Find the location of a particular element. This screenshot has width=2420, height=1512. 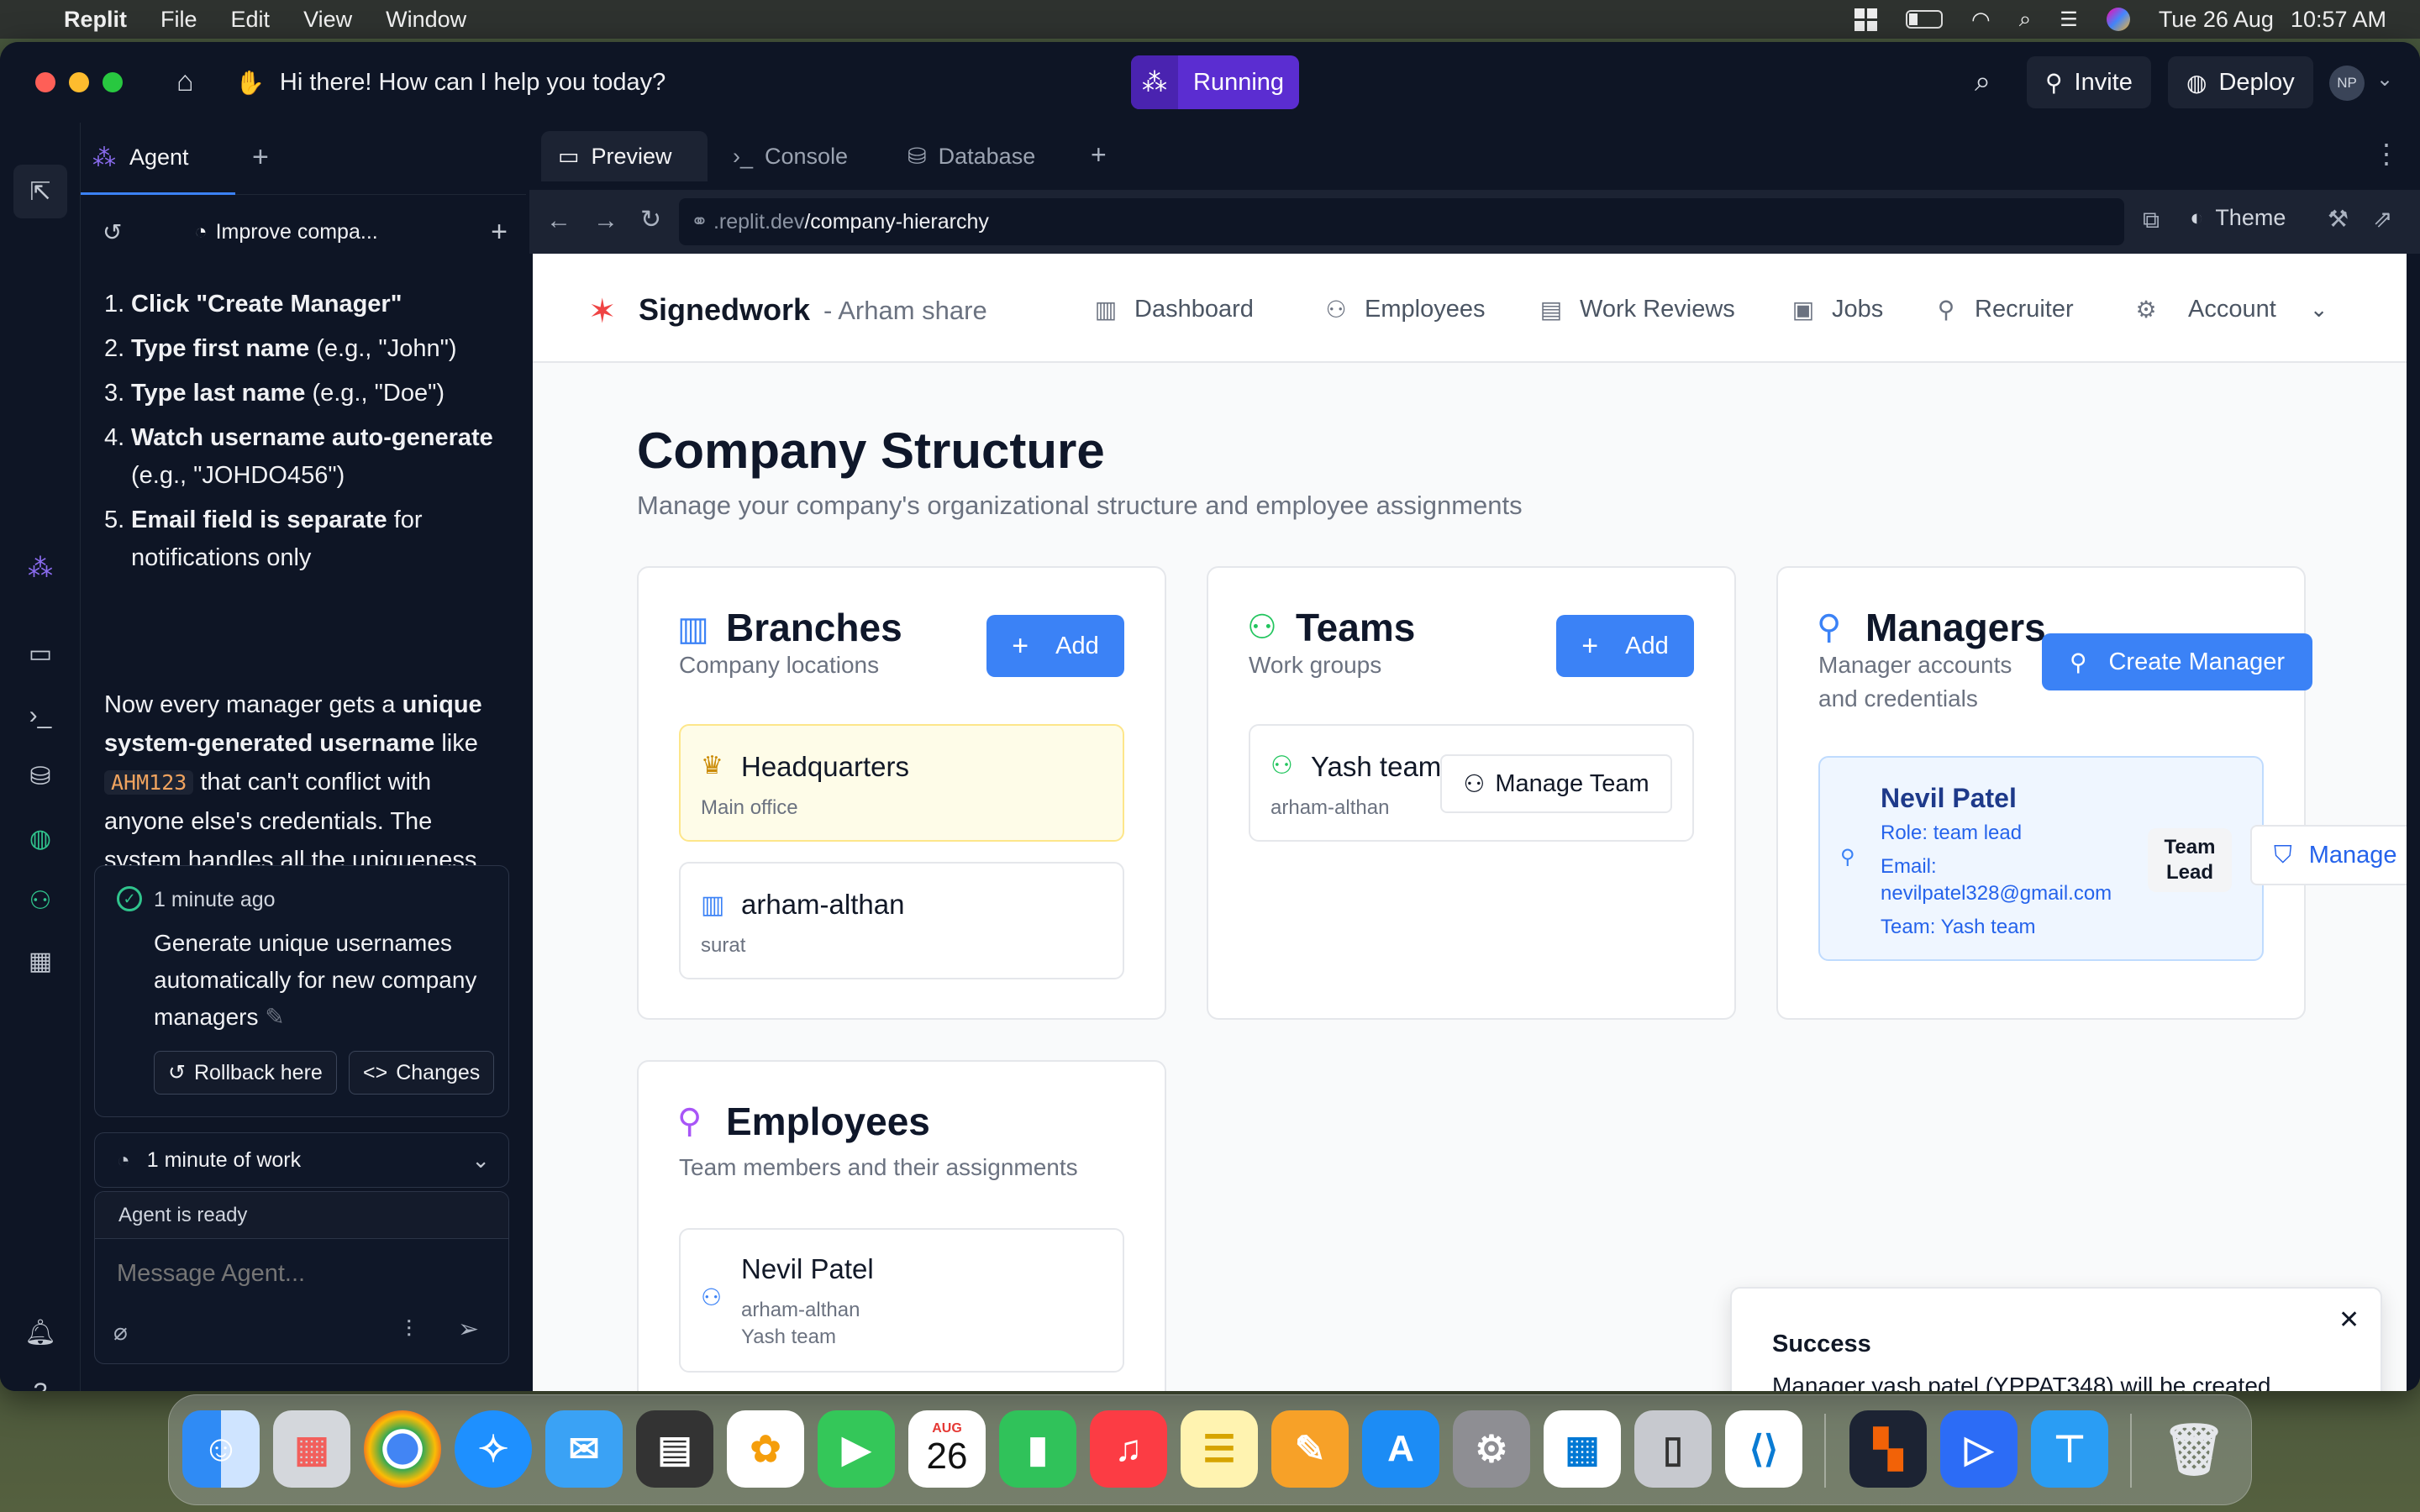

agent-prompt-bar: ✋ Hi there! How can I help you today? is located at coordinates (450, 82).